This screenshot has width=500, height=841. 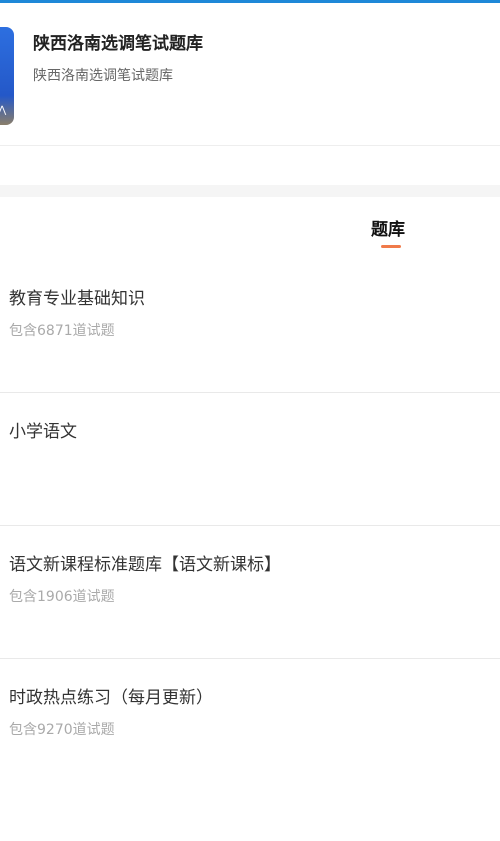 What do you see at coordinates (62, 331) in the screenshot?
I see `list-item-count: 包含6871道试题` at bounding box center [62, 331].